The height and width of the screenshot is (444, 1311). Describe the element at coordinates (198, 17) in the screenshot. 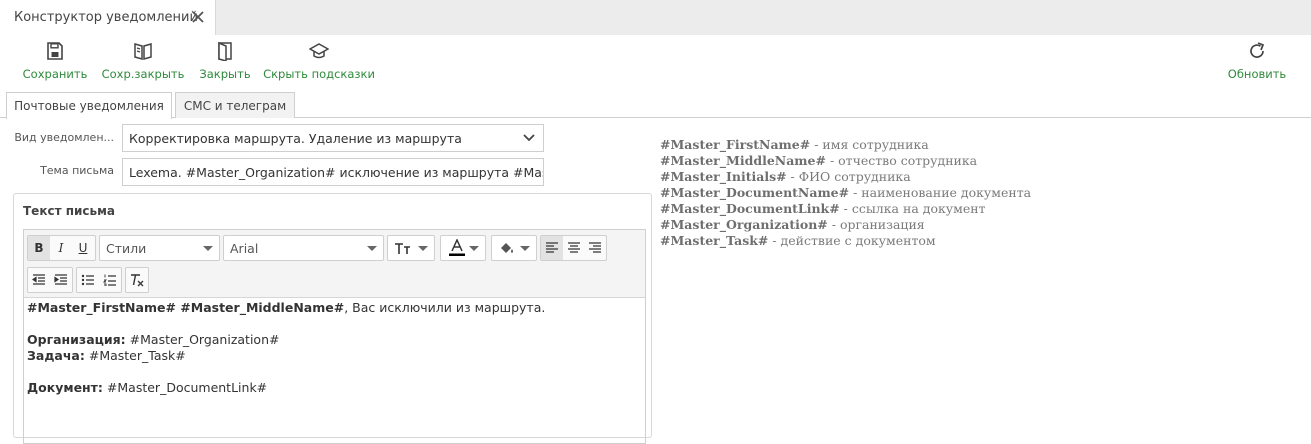

I see `close-icon` at that location.